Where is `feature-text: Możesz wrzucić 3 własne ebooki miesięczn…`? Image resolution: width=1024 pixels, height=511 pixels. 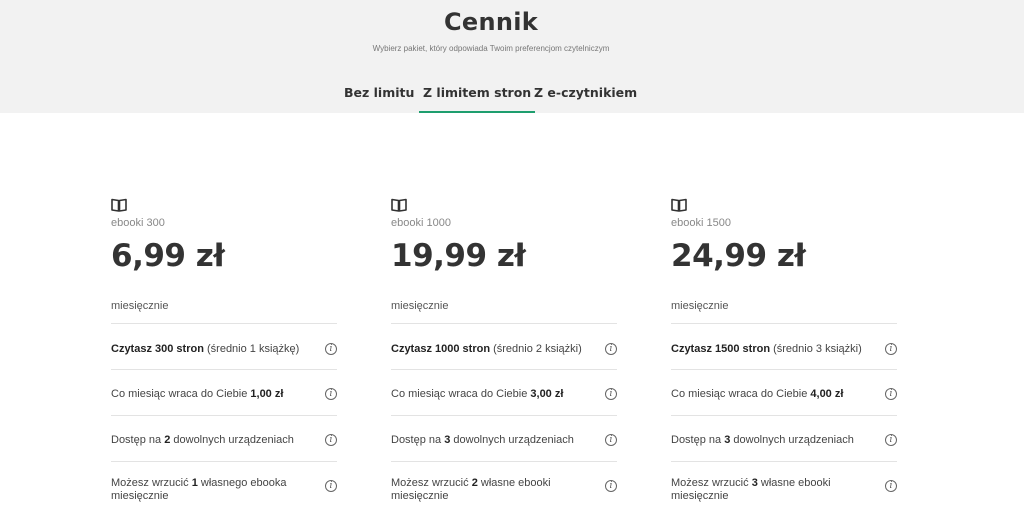 feature-text: Możesz wrzucić 3 własne ebooki miesięczn… is located at coordinates (769, 490).